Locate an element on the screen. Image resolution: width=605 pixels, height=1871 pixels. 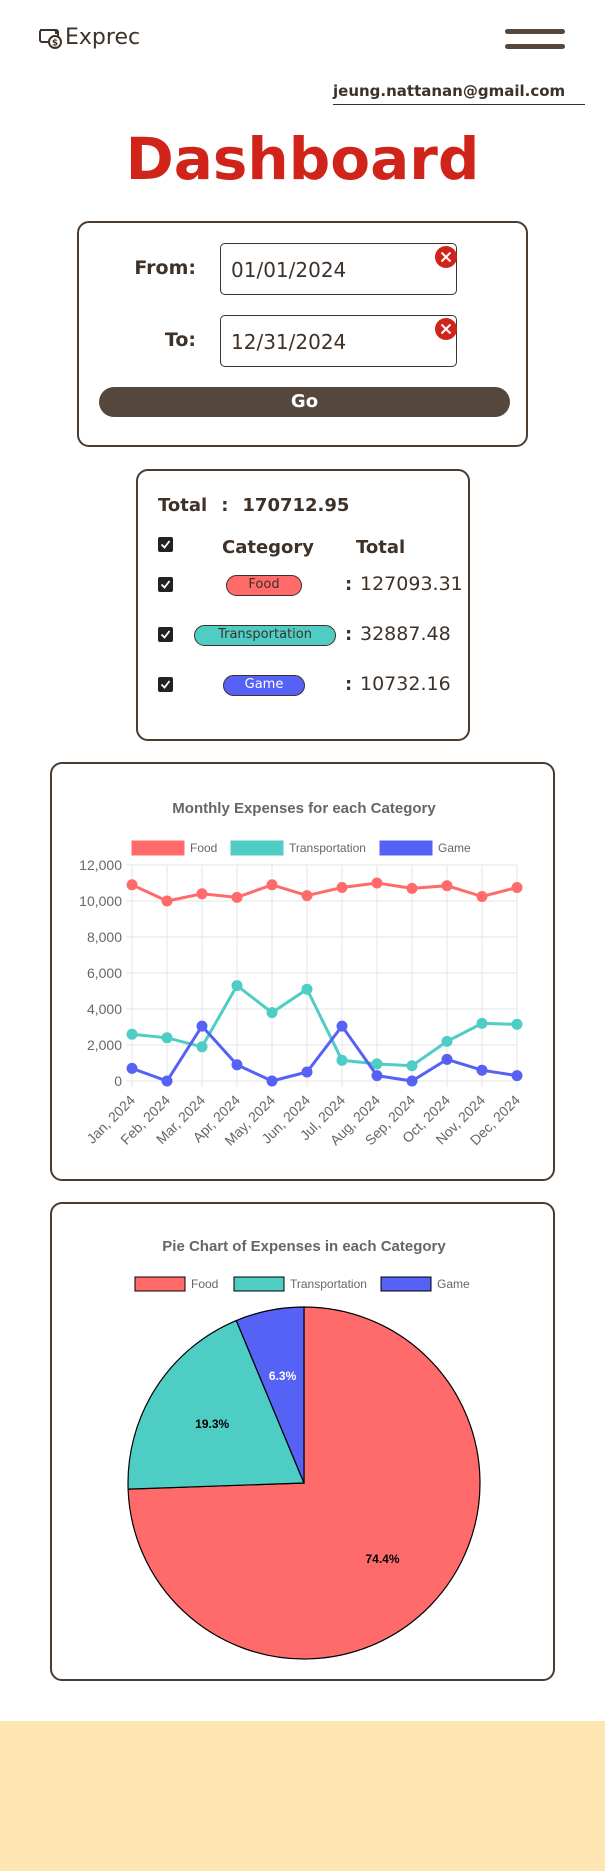
category-total-game: 10732.16 is located at coordinates (405, 684).